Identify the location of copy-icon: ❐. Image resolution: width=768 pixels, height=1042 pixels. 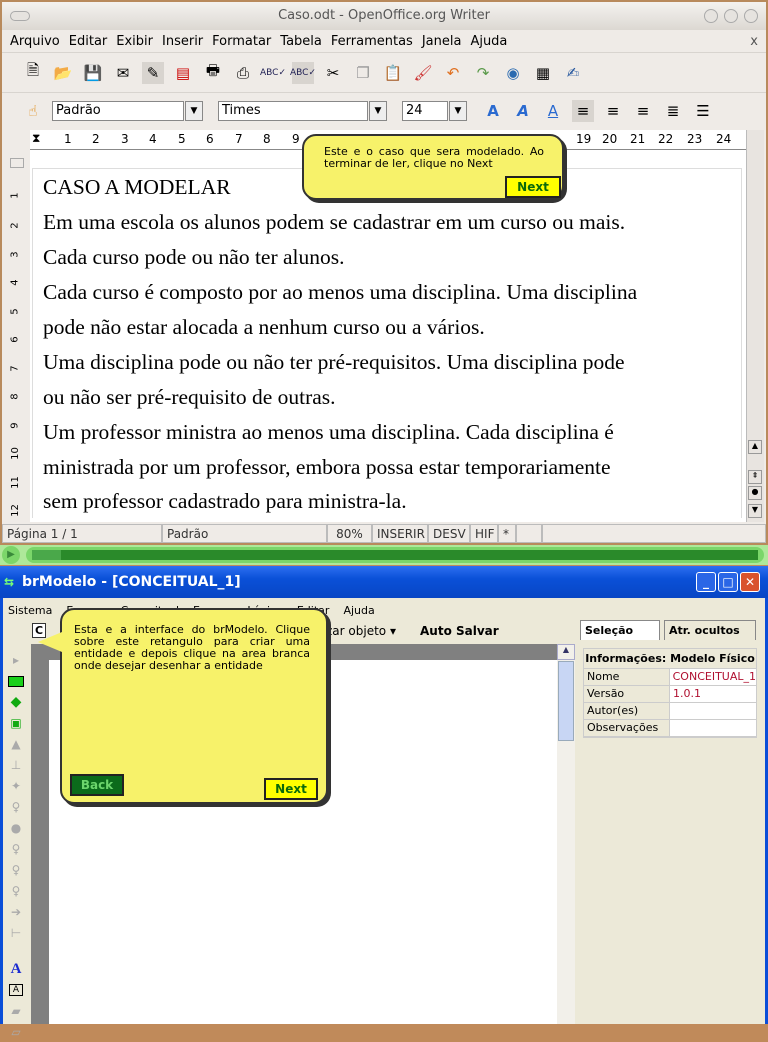
(363, 73).